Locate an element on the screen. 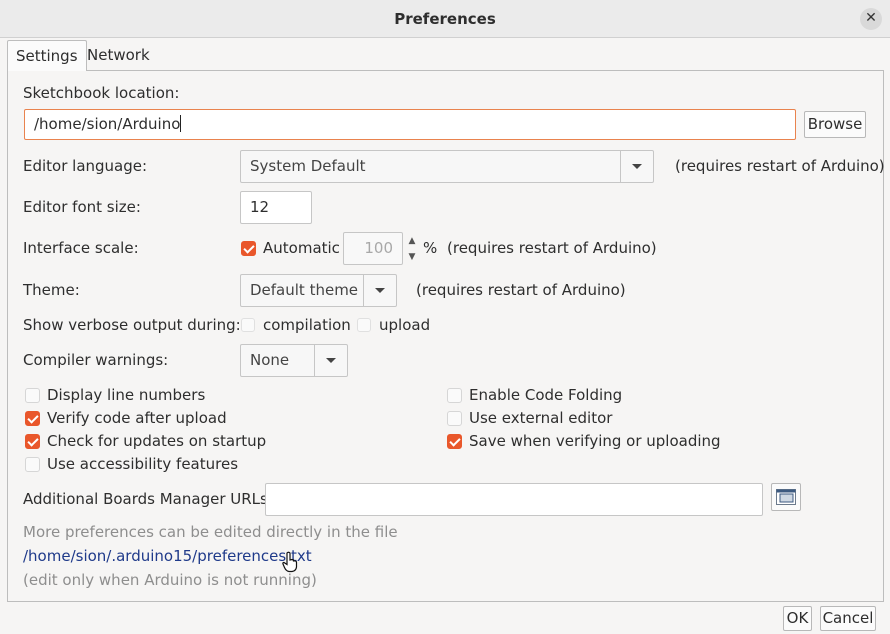  font-size-input: 12 is located at coordinates (276, 207).